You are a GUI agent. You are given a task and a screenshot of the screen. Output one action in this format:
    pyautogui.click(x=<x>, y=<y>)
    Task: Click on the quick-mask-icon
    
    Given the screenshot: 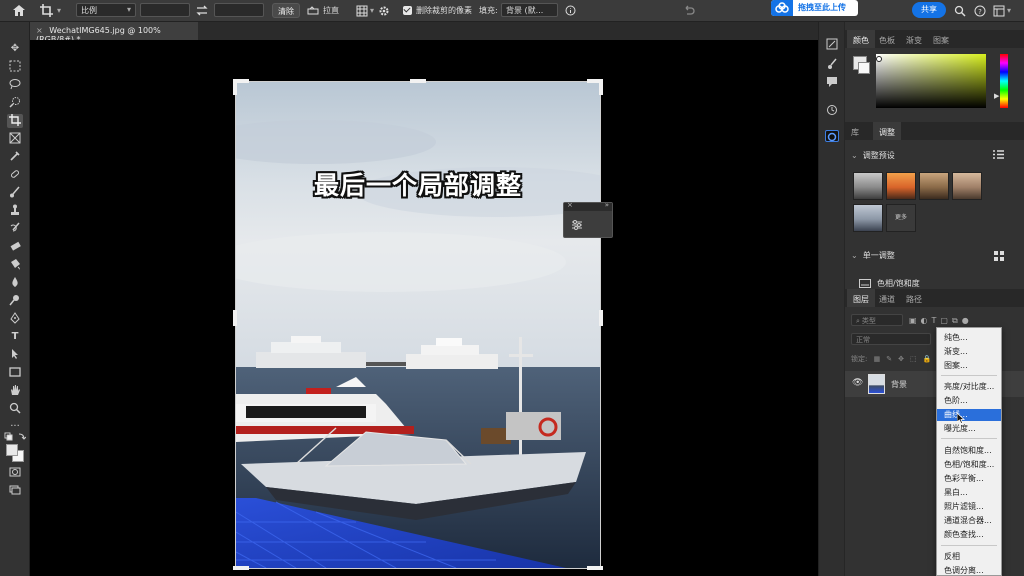 What is the action you would take?
    pyautogui.click(x=15, y=473)
    